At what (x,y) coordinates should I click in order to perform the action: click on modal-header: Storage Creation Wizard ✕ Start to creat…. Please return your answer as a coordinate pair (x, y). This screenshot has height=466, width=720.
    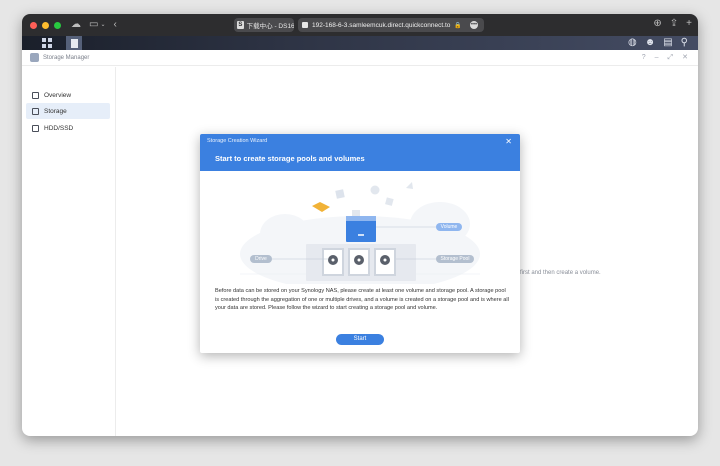
    Looking at the image, I should click on (360, 152).